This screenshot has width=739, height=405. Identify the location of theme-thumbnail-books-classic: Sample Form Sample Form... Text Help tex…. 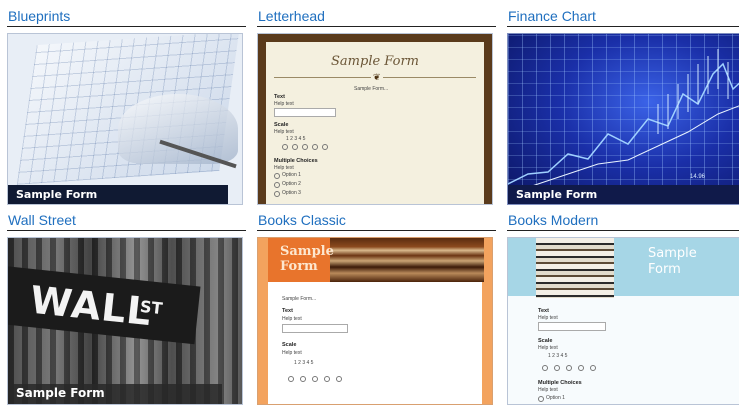
(375, 321).